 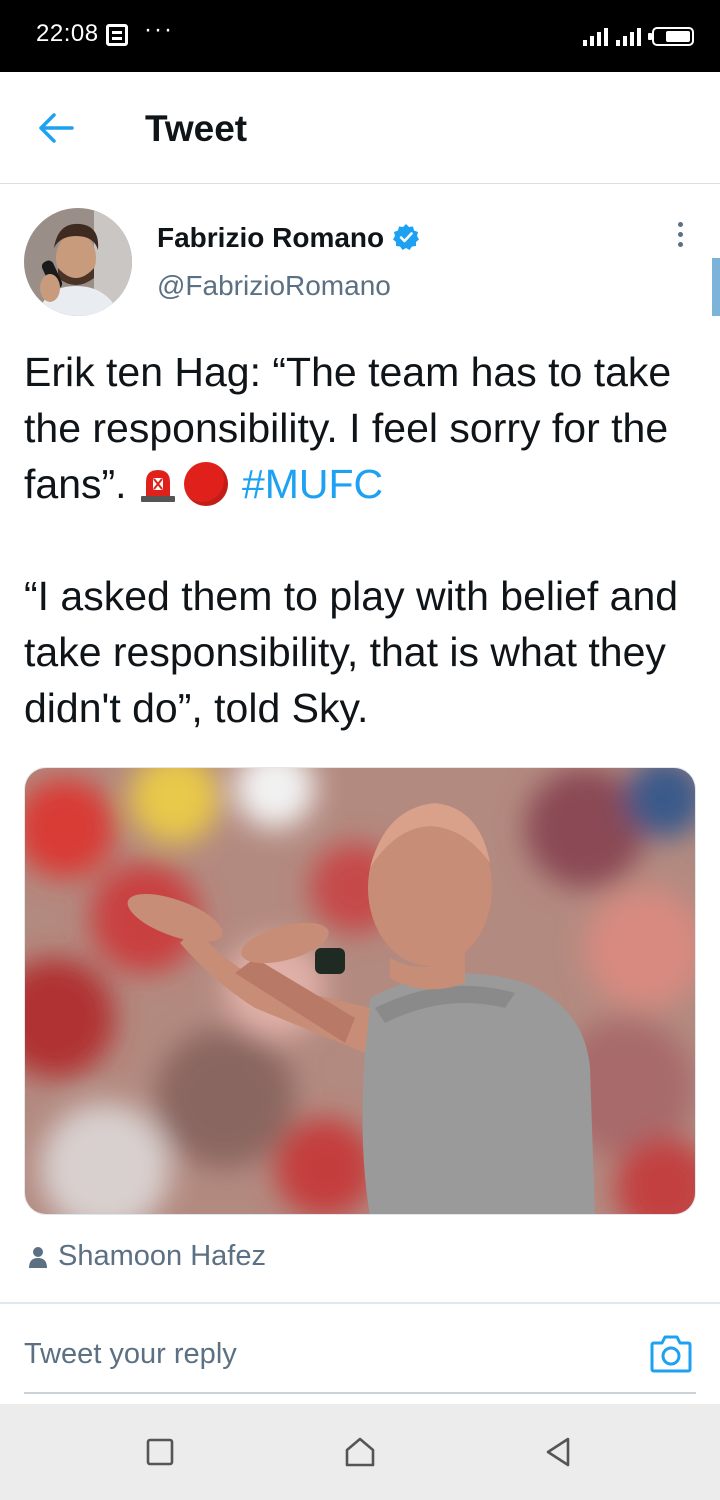 What do you see at coordinates (360, 1303) in the screenshot?
I see `divider` at bounding box center [360, 1303].